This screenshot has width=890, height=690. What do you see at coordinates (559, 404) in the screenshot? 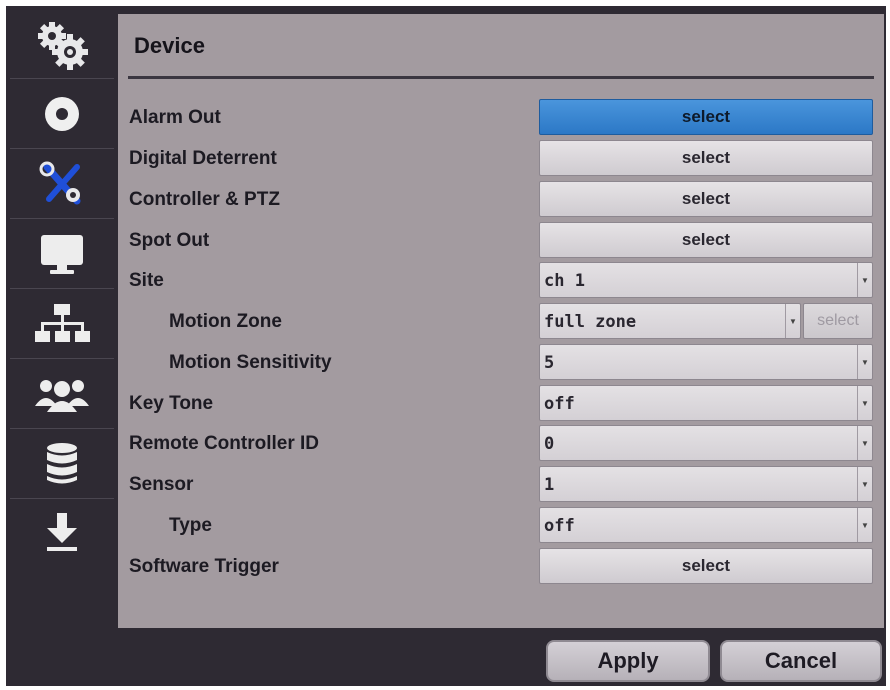
I see `key-tone-value: off` at bounding box center [559, 404].